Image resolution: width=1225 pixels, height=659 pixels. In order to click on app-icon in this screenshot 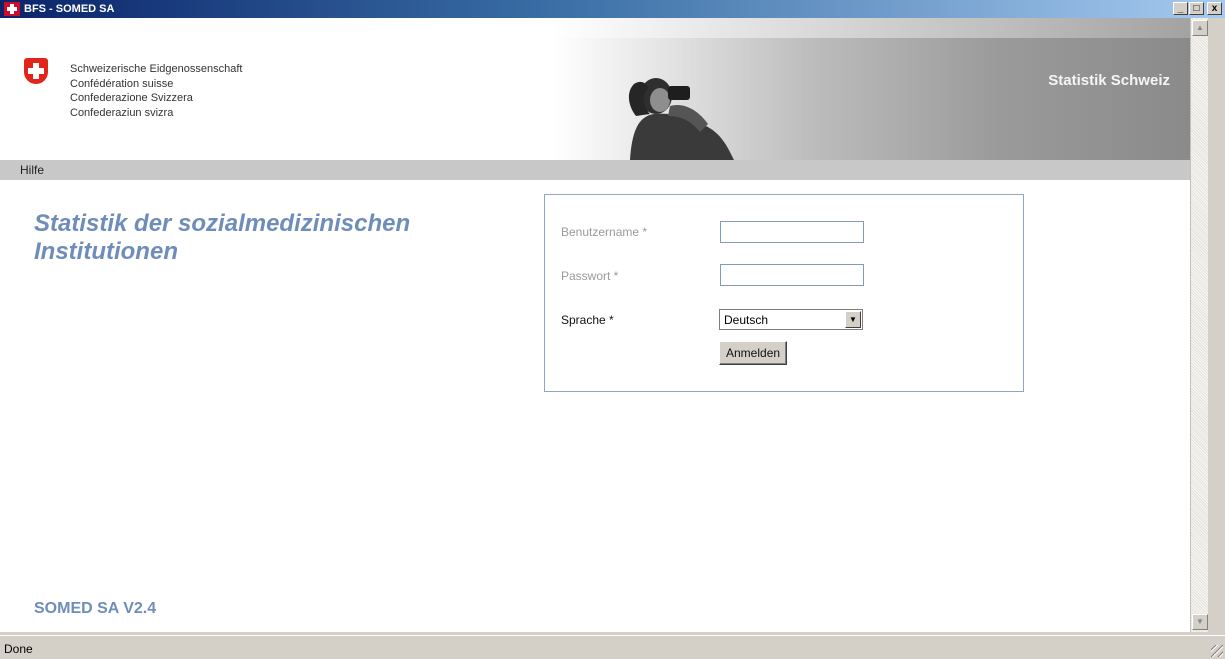, I will do `click(12, 9)`.